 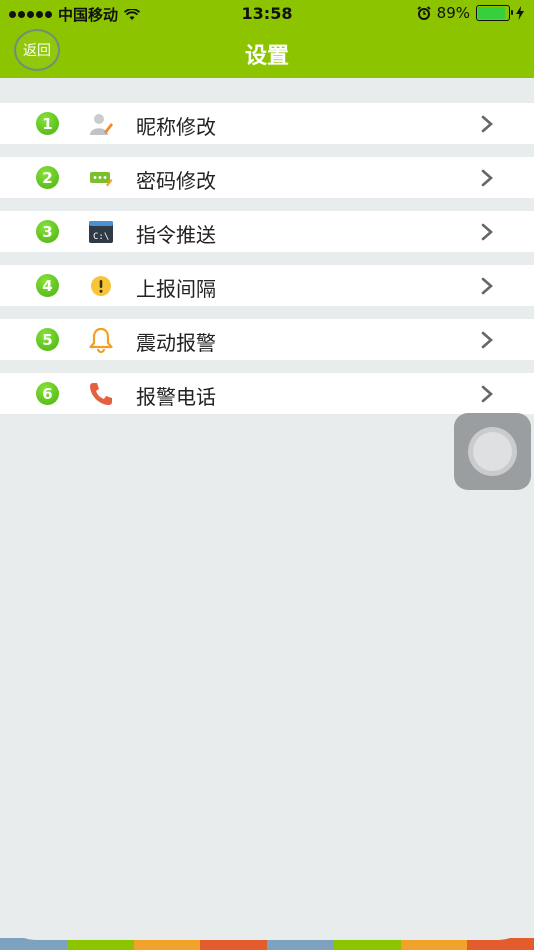 What do you see at coordinates (267, 39) in the screenshot?
I see `app-header: 中国移动 13:58 89% 返回 设置` at bounding box center [267, 39].